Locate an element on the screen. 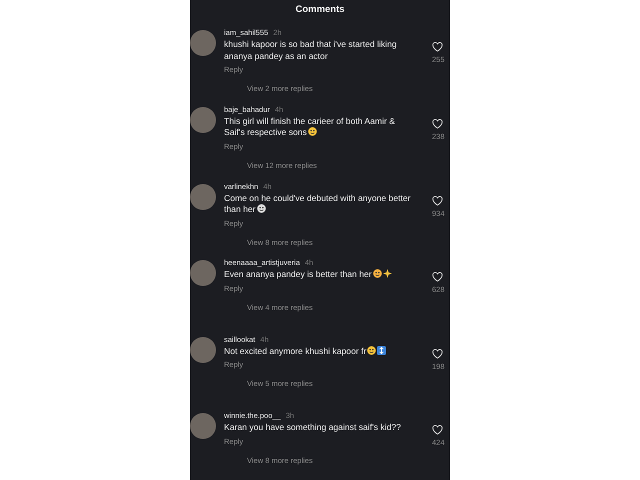 The width and height of the screenshot is (640, 480). comment-text: Karan you have something against saif's kid?? is located at coordinates (313, 428).